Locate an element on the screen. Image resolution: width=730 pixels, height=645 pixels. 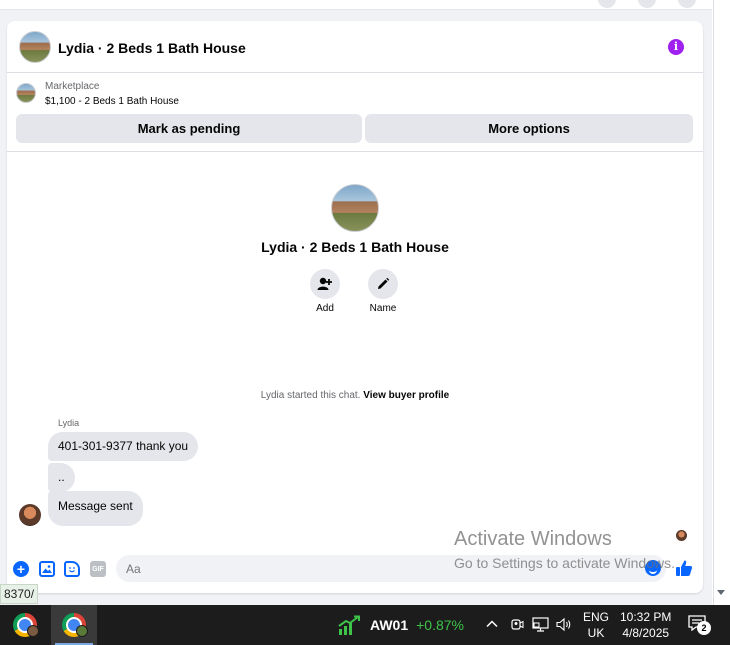
intro-title: Lydia · 2 Beds 1 Bath House is located at coordinates (355, 247).